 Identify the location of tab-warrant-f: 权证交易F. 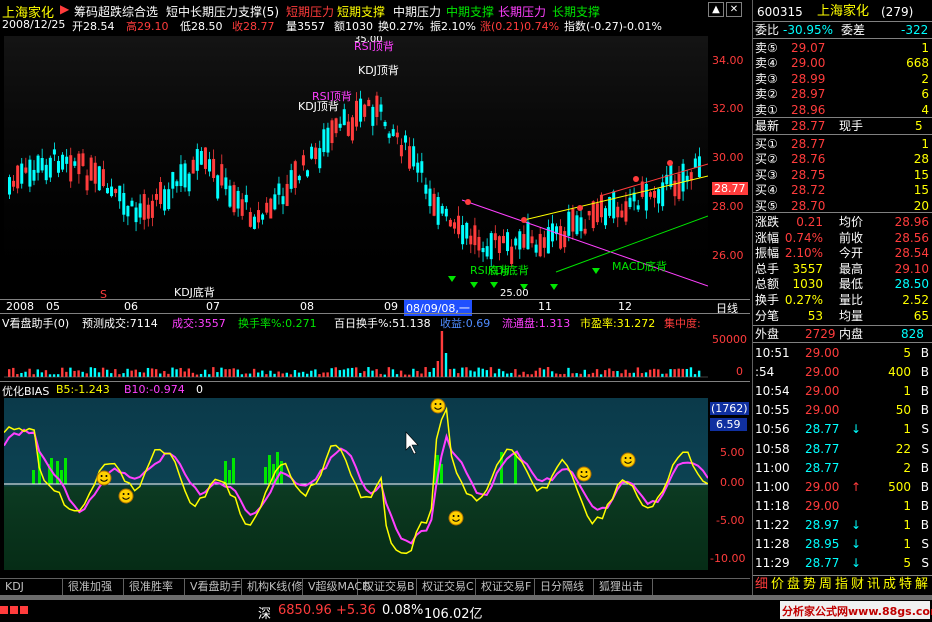
(505, 587).